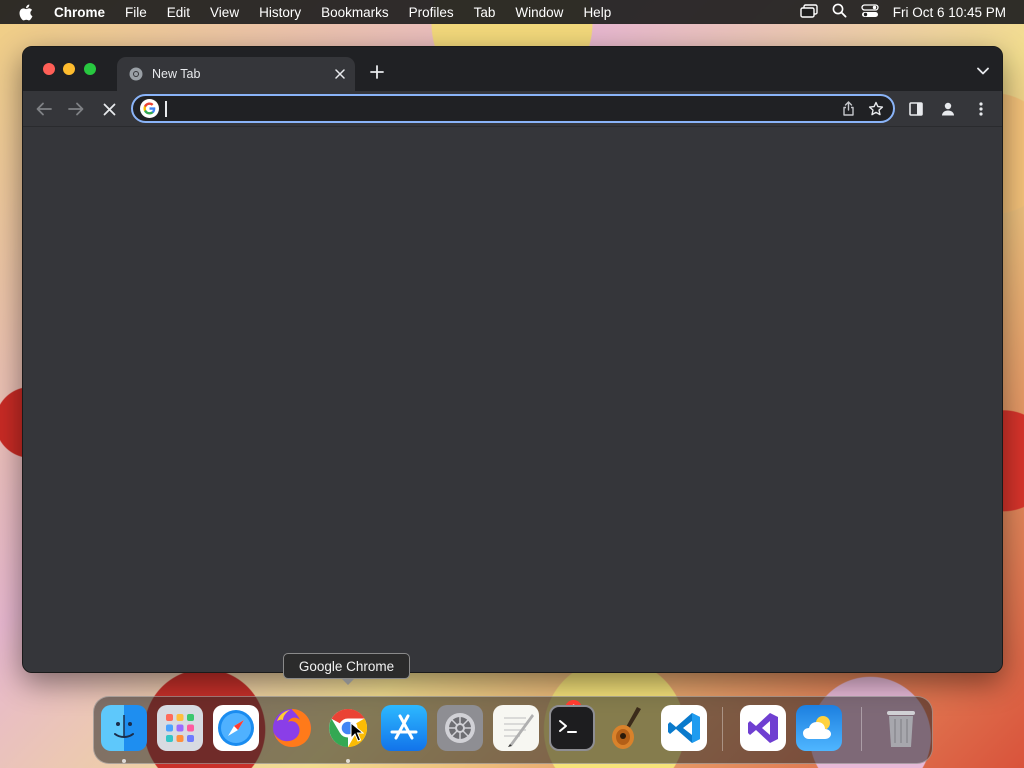 The image size is (1024, 768). What do you see at coordinates (431, 12) in the screenshot?
I see `menu-profiles: Profiles` at bounding box center [431, 12].